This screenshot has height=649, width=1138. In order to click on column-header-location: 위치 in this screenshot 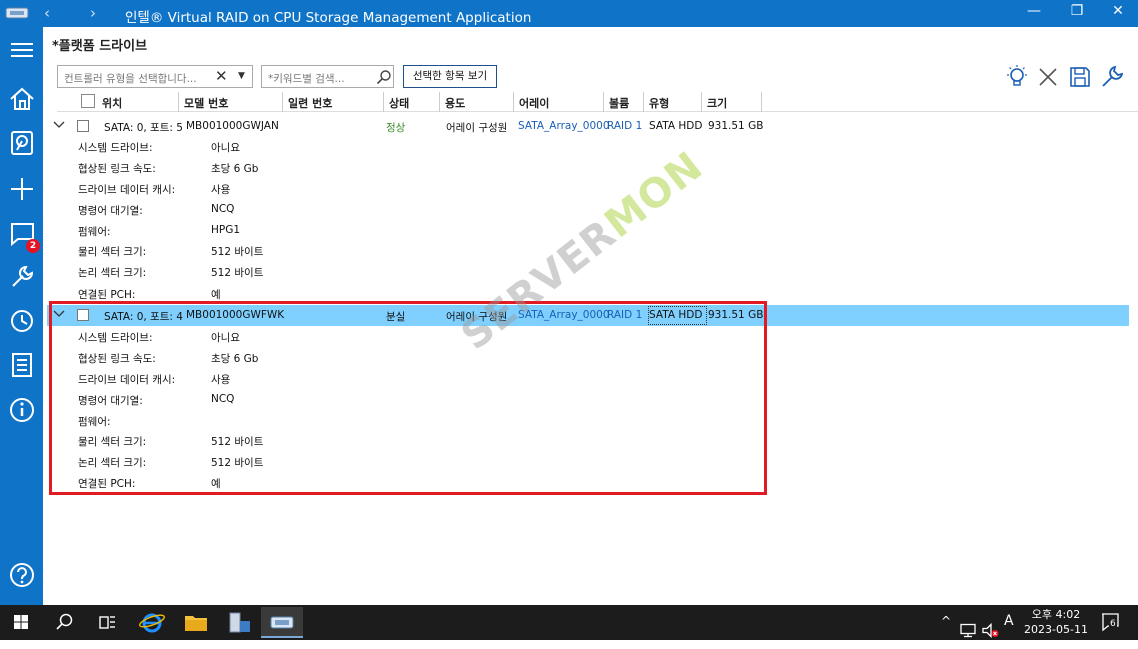, I will do `click(112, 103)`.